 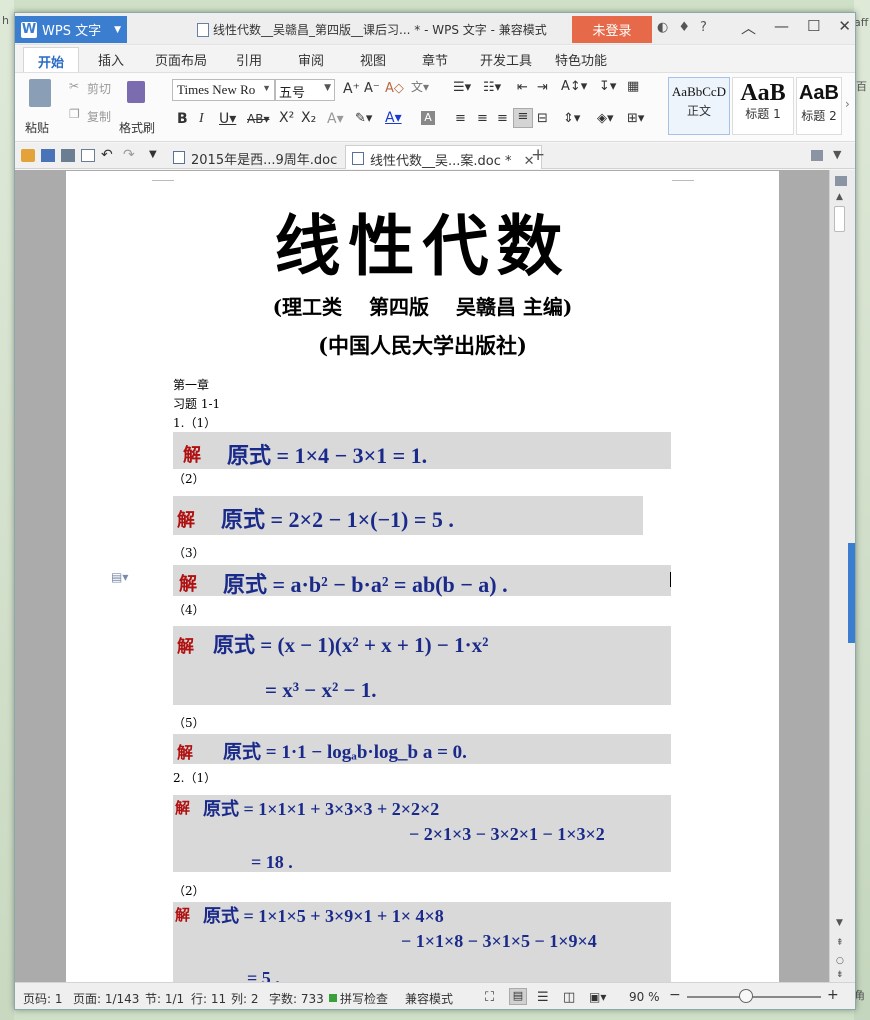 What do you see at coordinates (372, 88) in the screenshot?
I see `shrink-font-icon: A⁻` at bounding box center [372, 88].